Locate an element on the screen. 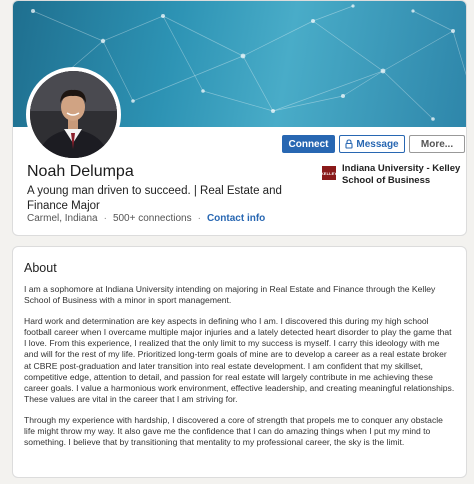 This screenshot has height=484, width=474. lock-icon is located at coordinates (349, 144).